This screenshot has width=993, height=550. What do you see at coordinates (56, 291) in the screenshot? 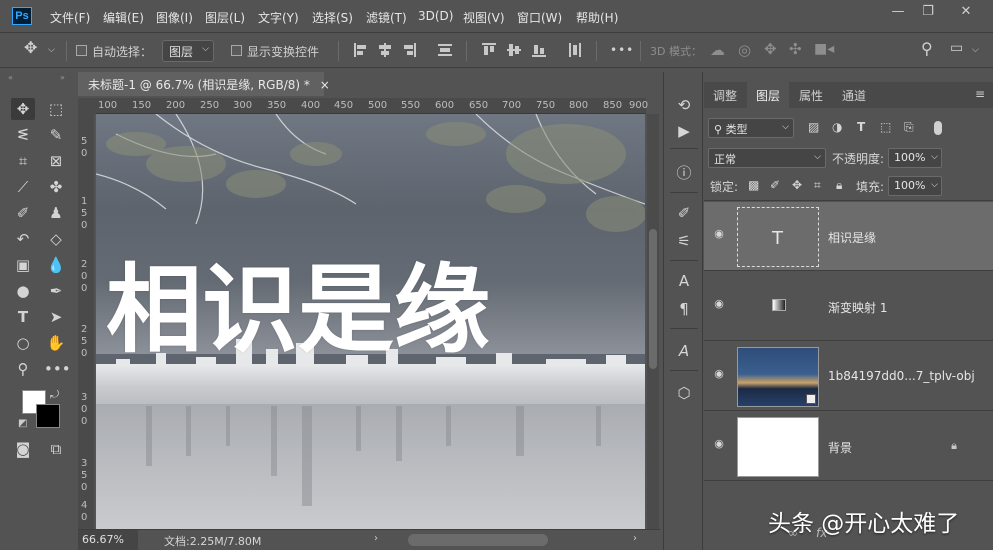
I see `pen-tool-icon: ✒` at bounding box center [56, 291].